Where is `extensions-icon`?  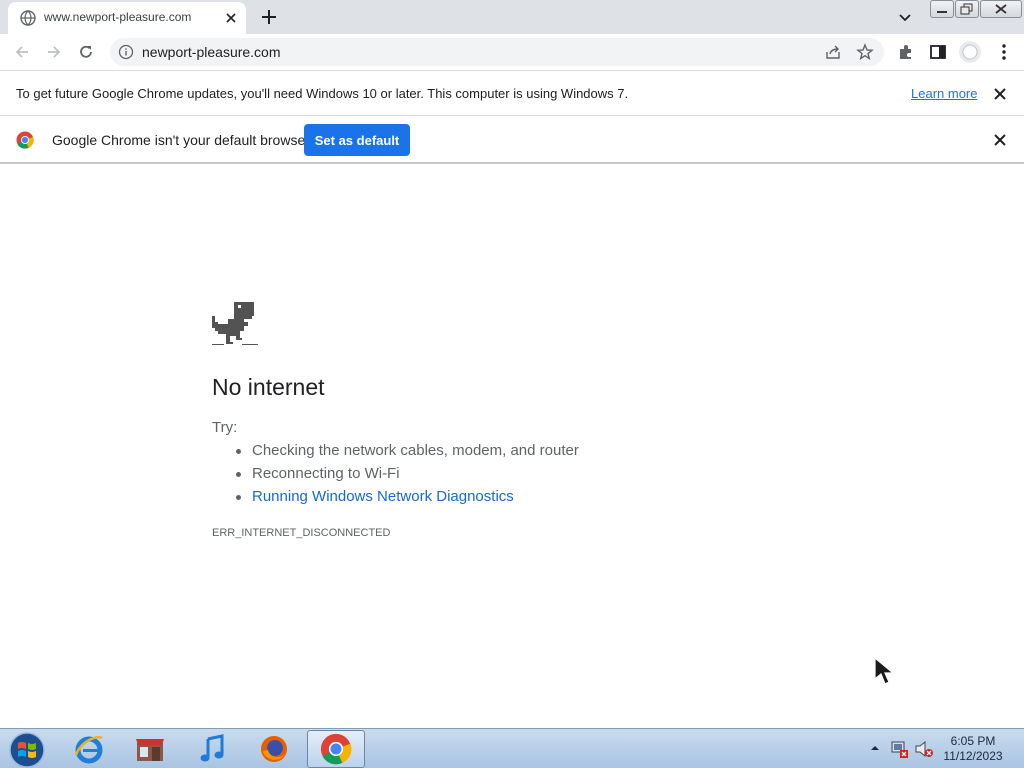 extensions-icon is located at coordinates (906, 52).